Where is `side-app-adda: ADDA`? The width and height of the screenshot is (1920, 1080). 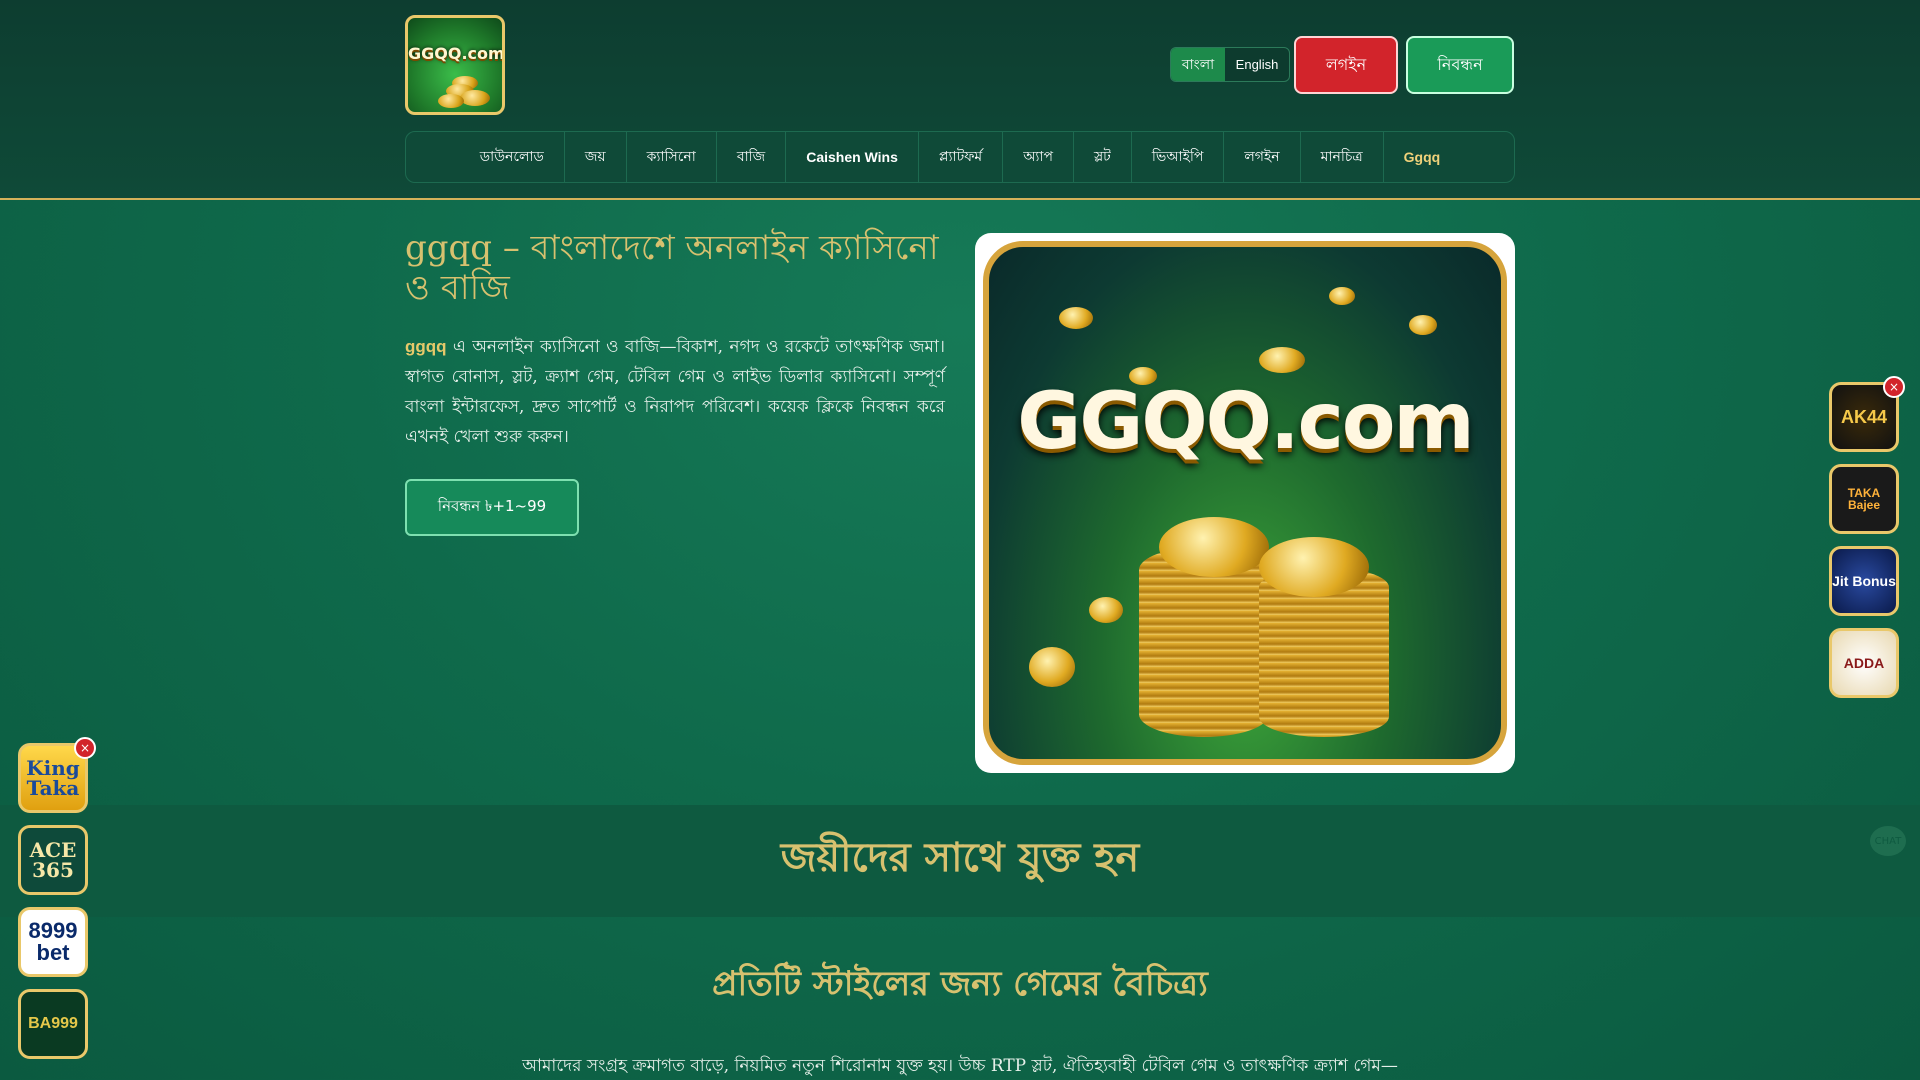
side-app-adda: ADDA is located at coordinates (1864, 663).